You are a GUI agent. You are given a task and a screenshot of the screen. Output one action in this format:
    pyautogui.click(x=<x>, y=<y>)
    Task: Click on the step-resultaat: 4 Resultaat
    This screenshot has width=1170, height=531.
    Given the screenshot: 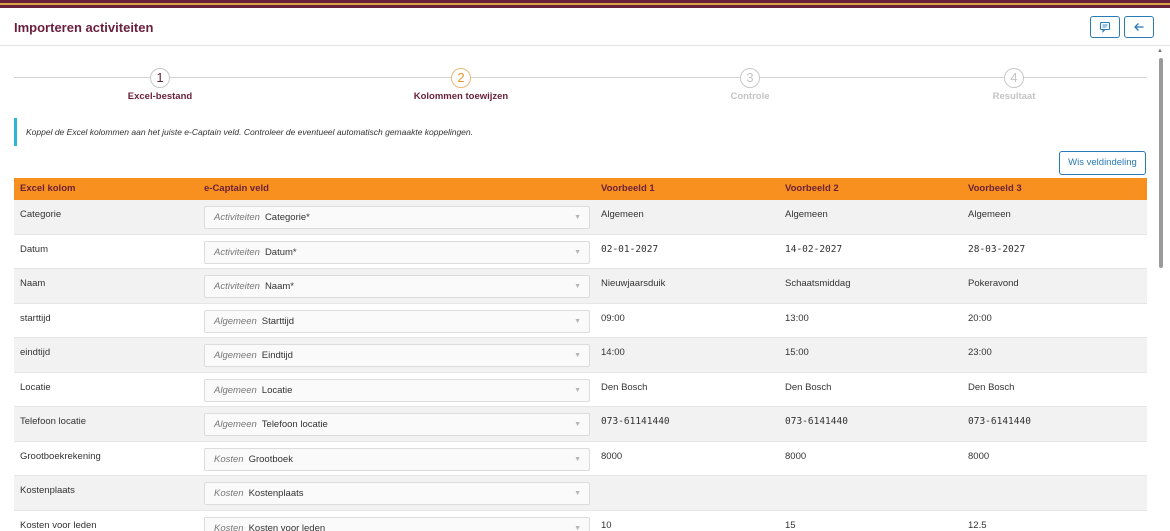 What is the action you would take?
    pyautogui.click(x=1014, y=85)
    